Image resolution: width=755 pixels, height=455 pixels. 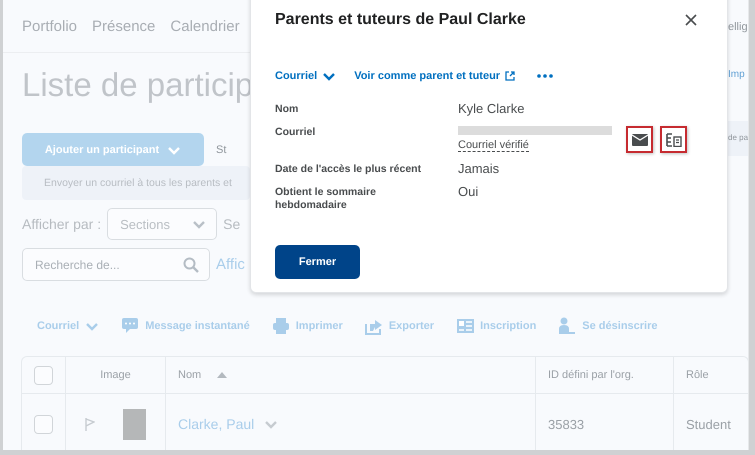 I want to click on table-cell: Student, so click(x=710, y=422).